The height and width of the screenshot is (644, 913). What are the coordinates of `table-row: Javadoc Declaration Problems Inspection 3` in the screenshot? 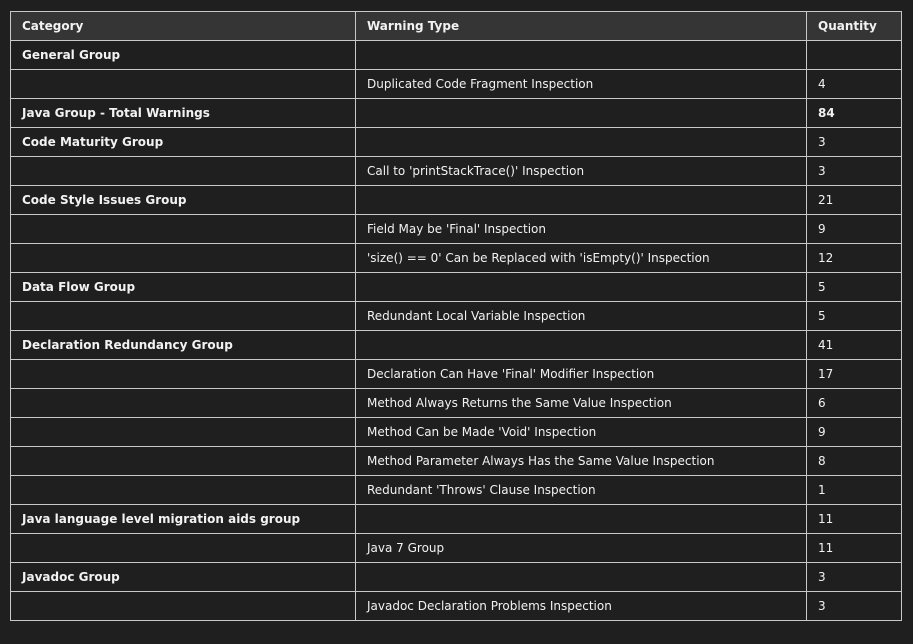 It's located at (456, 606).